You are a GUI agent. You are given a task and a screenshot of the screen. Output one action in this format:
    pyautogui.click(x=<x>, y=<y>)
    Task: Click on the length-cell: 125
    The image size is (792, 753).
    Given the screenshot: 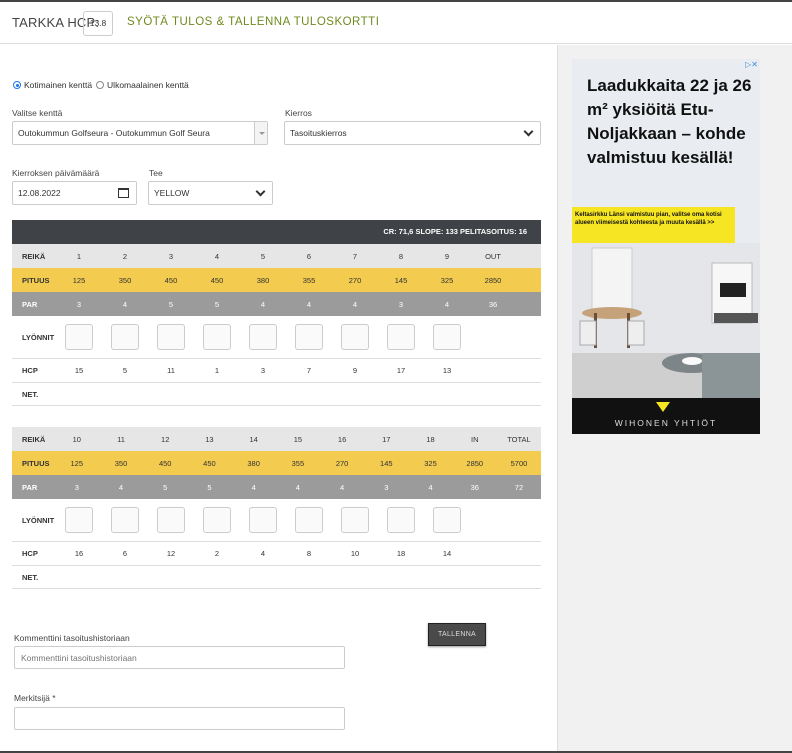 What is the action you would take?
    pyautogui.click(x=77, y=463)
    